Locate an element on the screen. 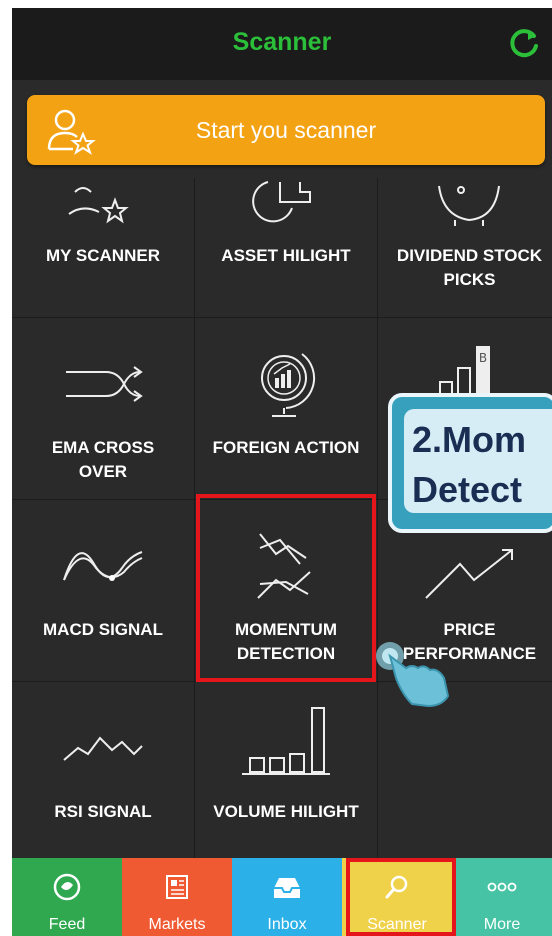  callout-line-2: Detect is located at coordinates (467, 489).